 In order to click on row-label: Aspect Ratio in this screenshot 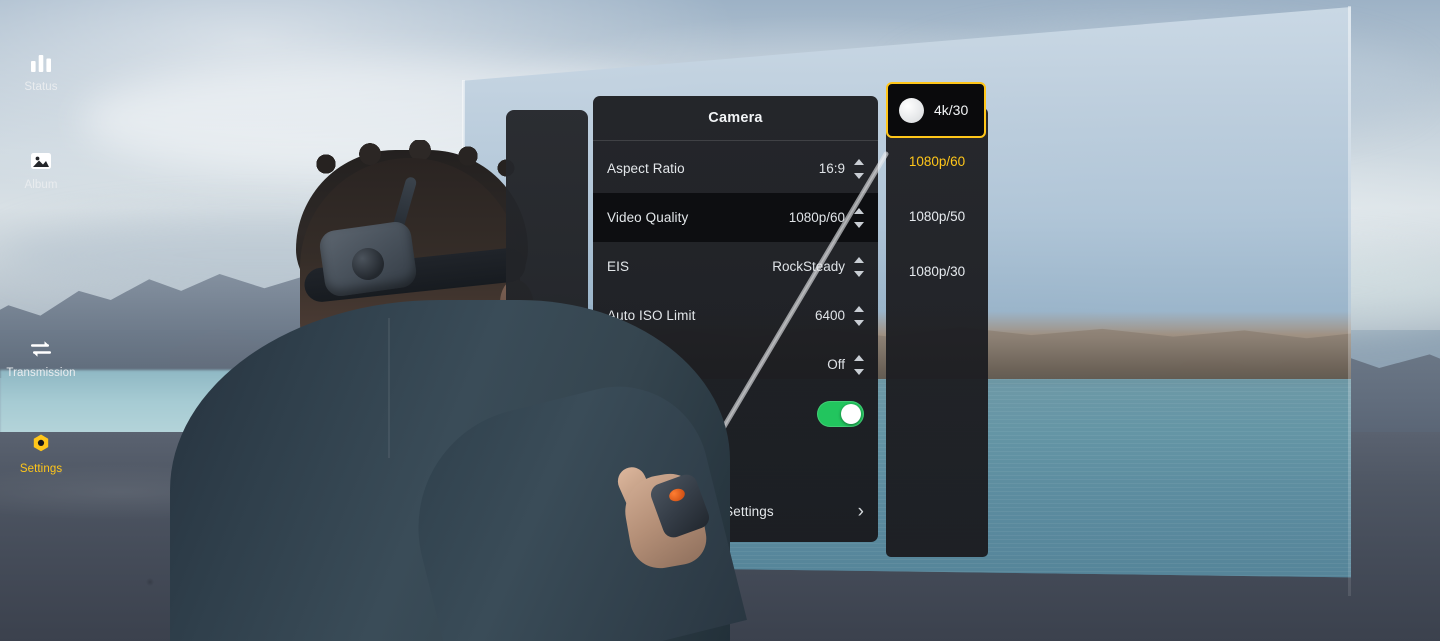, I will do `click(646, 168)`.